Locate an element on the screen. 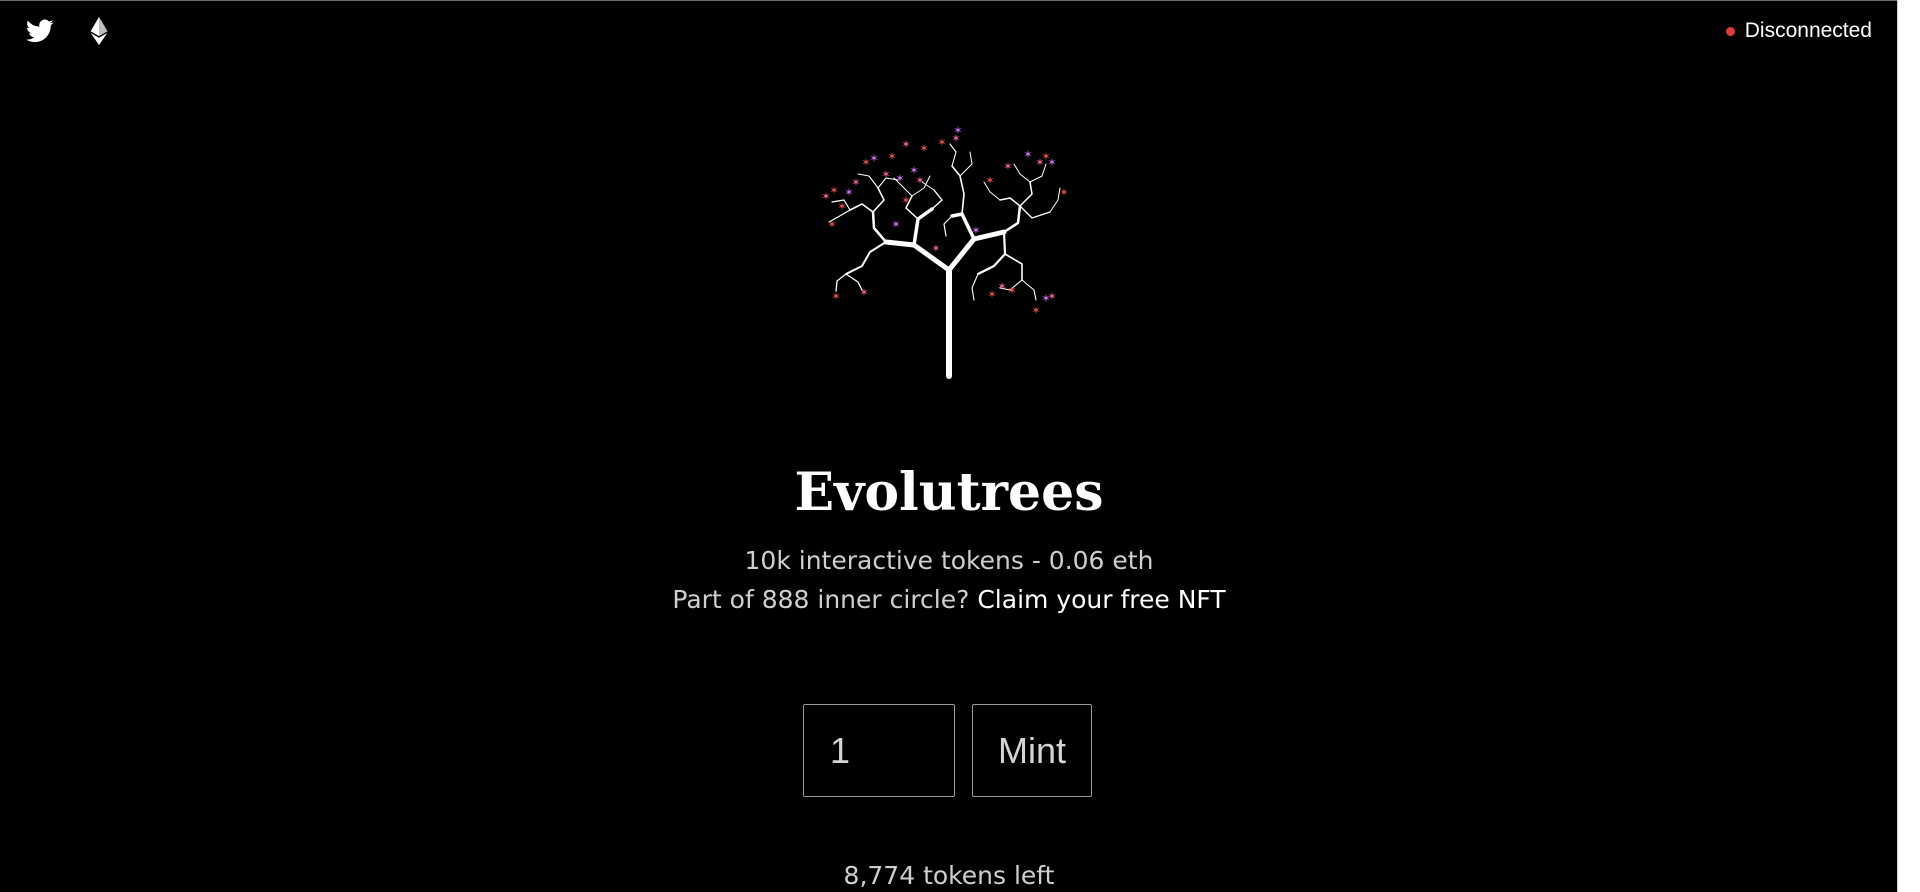 The width and height of the screenshot is (1920, 892). status-dot is located at coordinates (1730, 31).